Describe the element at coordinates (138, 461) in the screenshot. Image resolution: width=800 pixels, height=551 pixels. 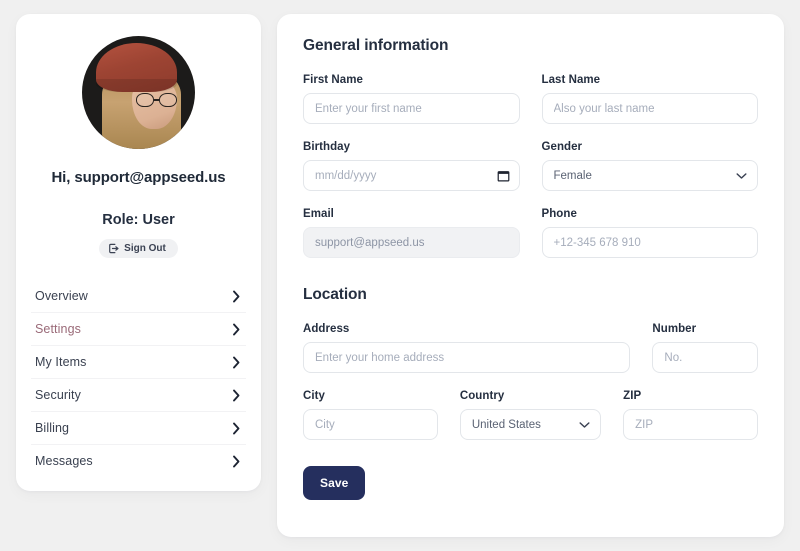
I see `sidebar-item-messages: Messages` at that location.